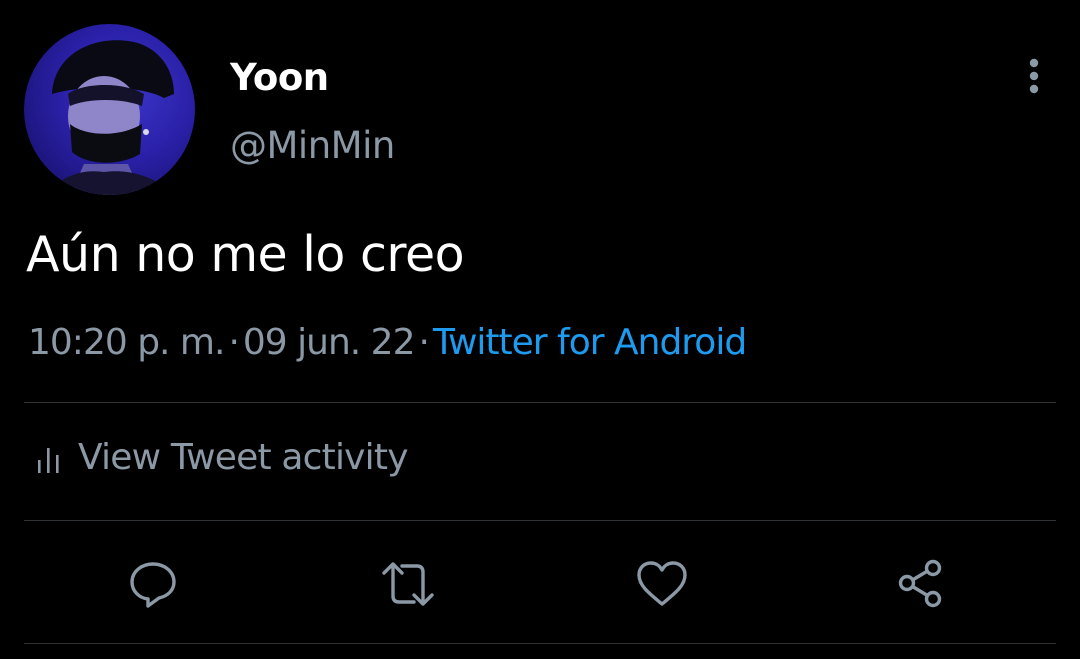  What do you see at coordinates (329, 342) in the screenshot?
I see `tweet-date: 09 jun. 22` at bounding box center [329, 342].